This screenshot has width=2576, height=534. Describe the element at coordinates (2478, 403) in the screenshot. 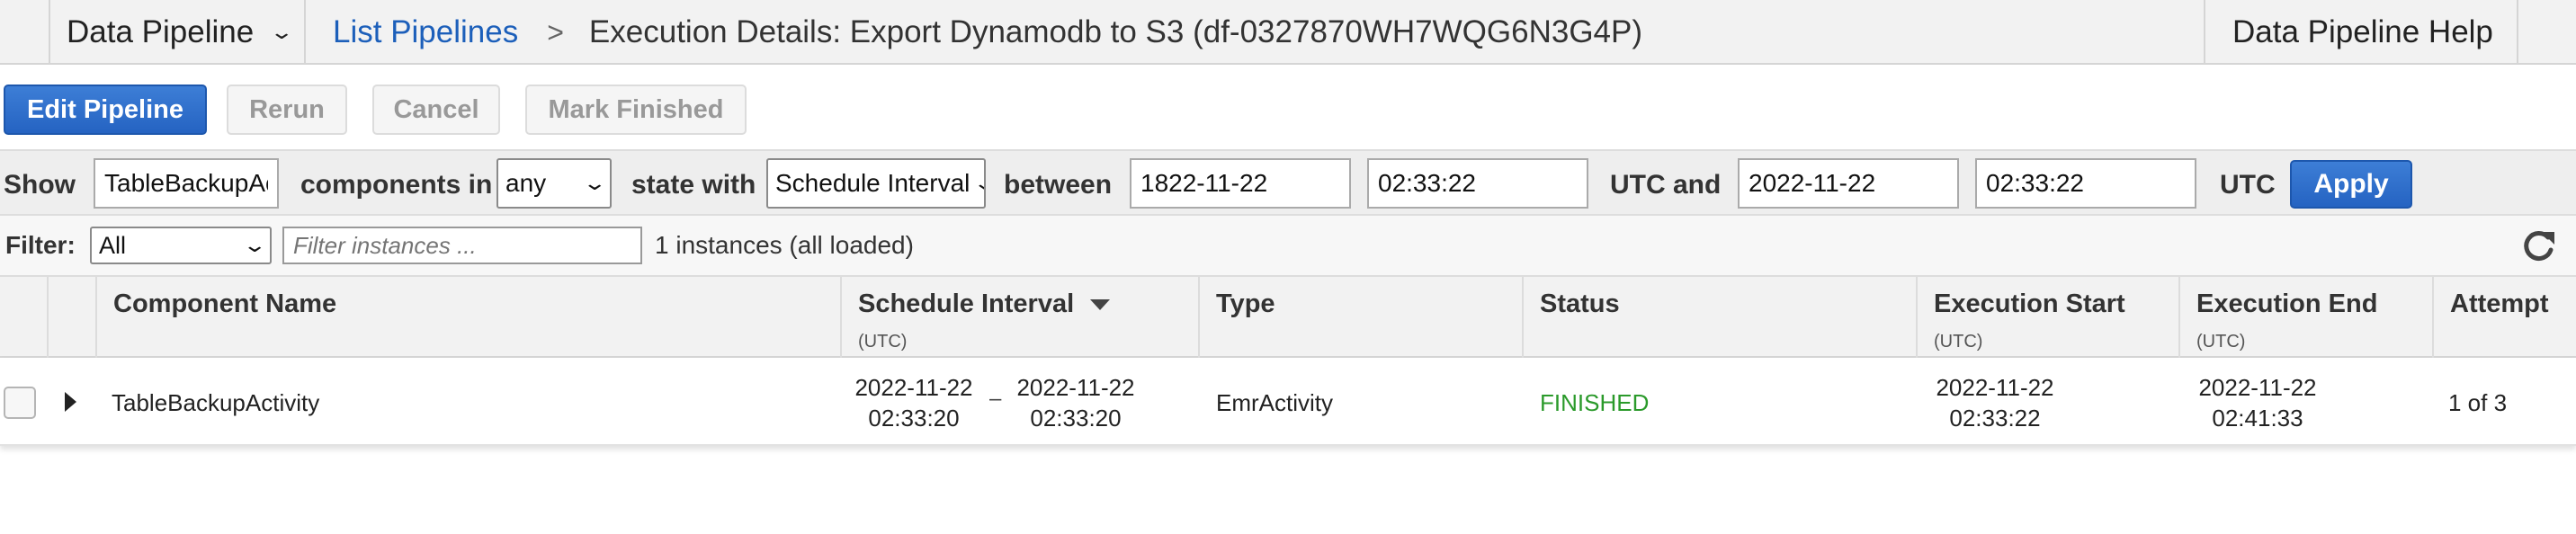

I see `attempt-cell: 1 of 3` at that location.